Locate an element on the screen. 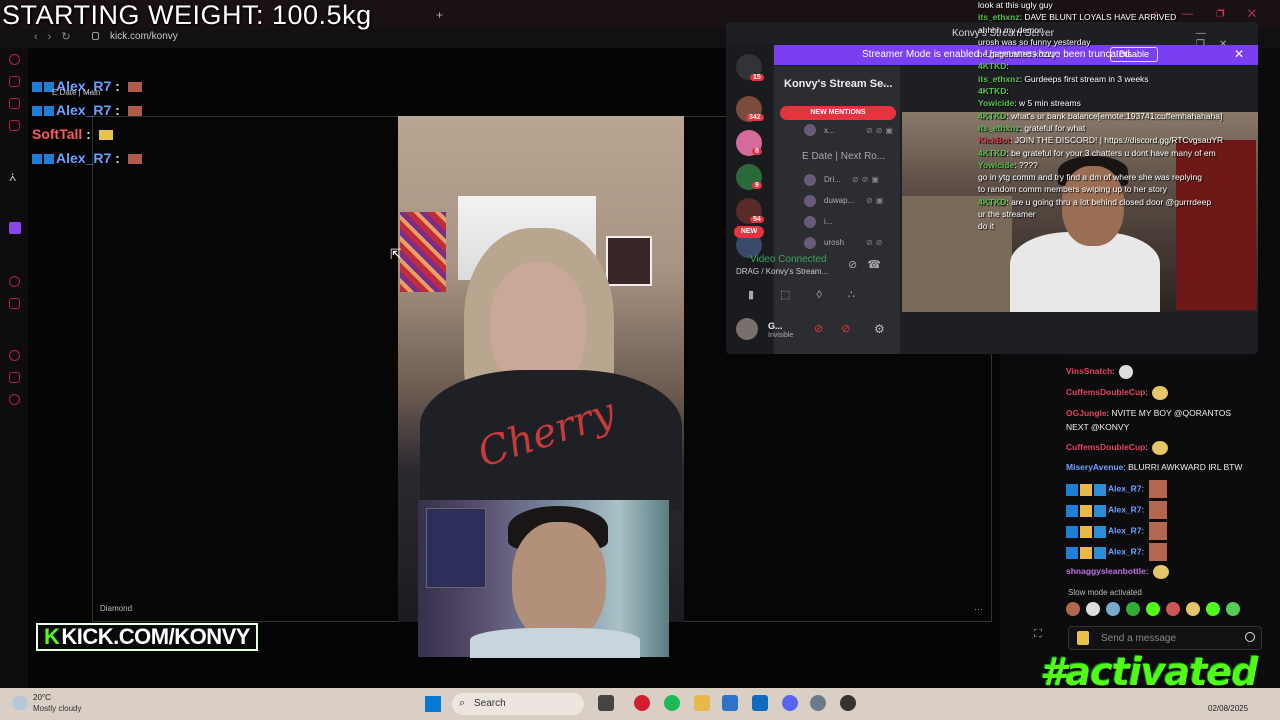 The height and width of the screenshot is (720, 1280). outlook-icon is located at coordinates (760, 703).